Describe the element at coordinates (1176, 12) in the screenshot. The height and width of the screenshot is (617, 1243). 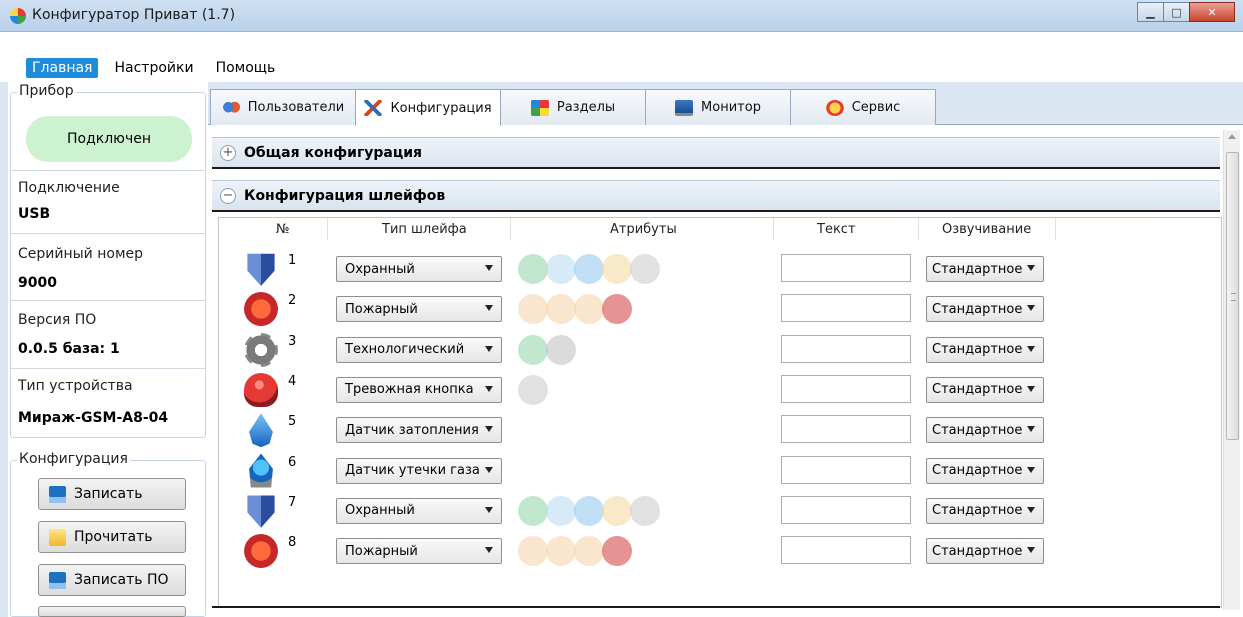
I see `maximize-icon: □` at that location.